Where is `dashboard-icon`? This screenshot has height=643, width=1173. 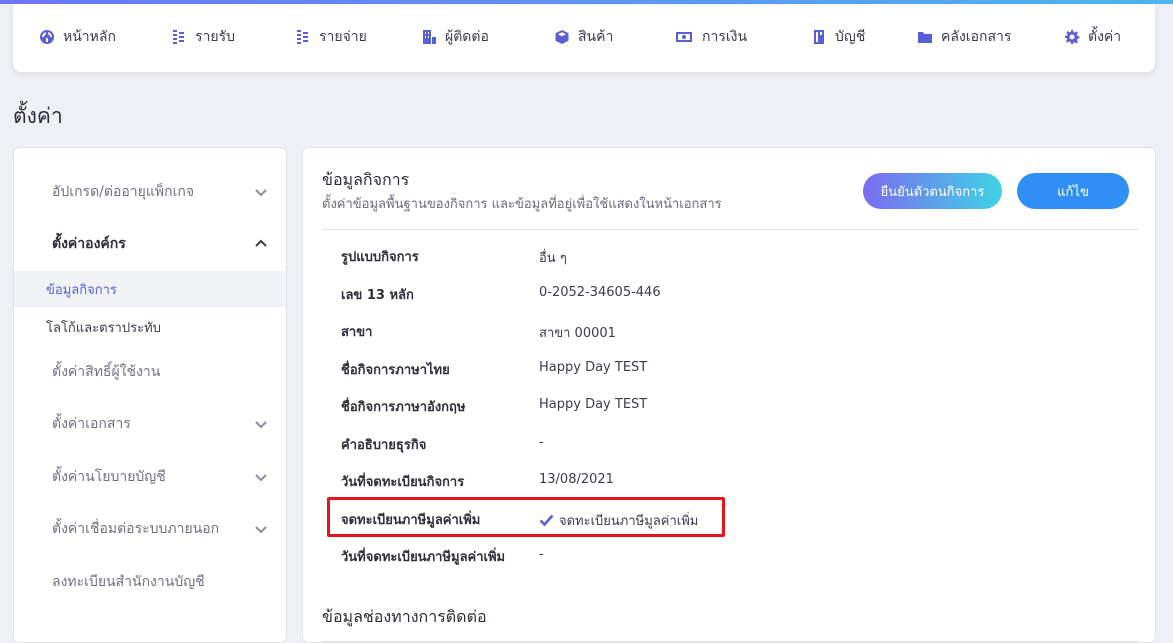
dashboard-icon is located at coordinates (47, 37).